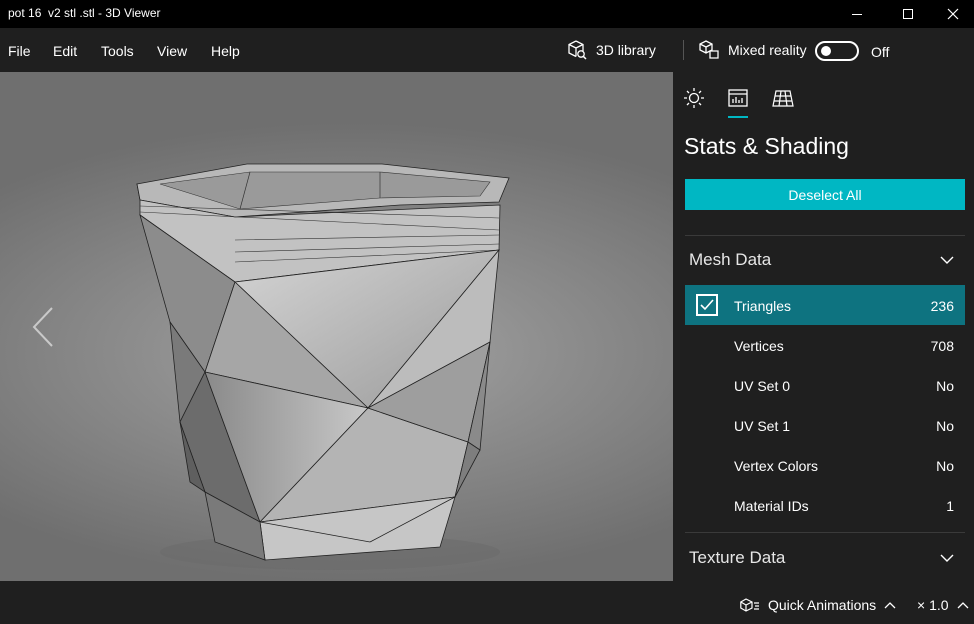 Image resolution: width=974 pixels, height=624 pixels. I want to click on menu-tools: Tools, so click(117, 51).